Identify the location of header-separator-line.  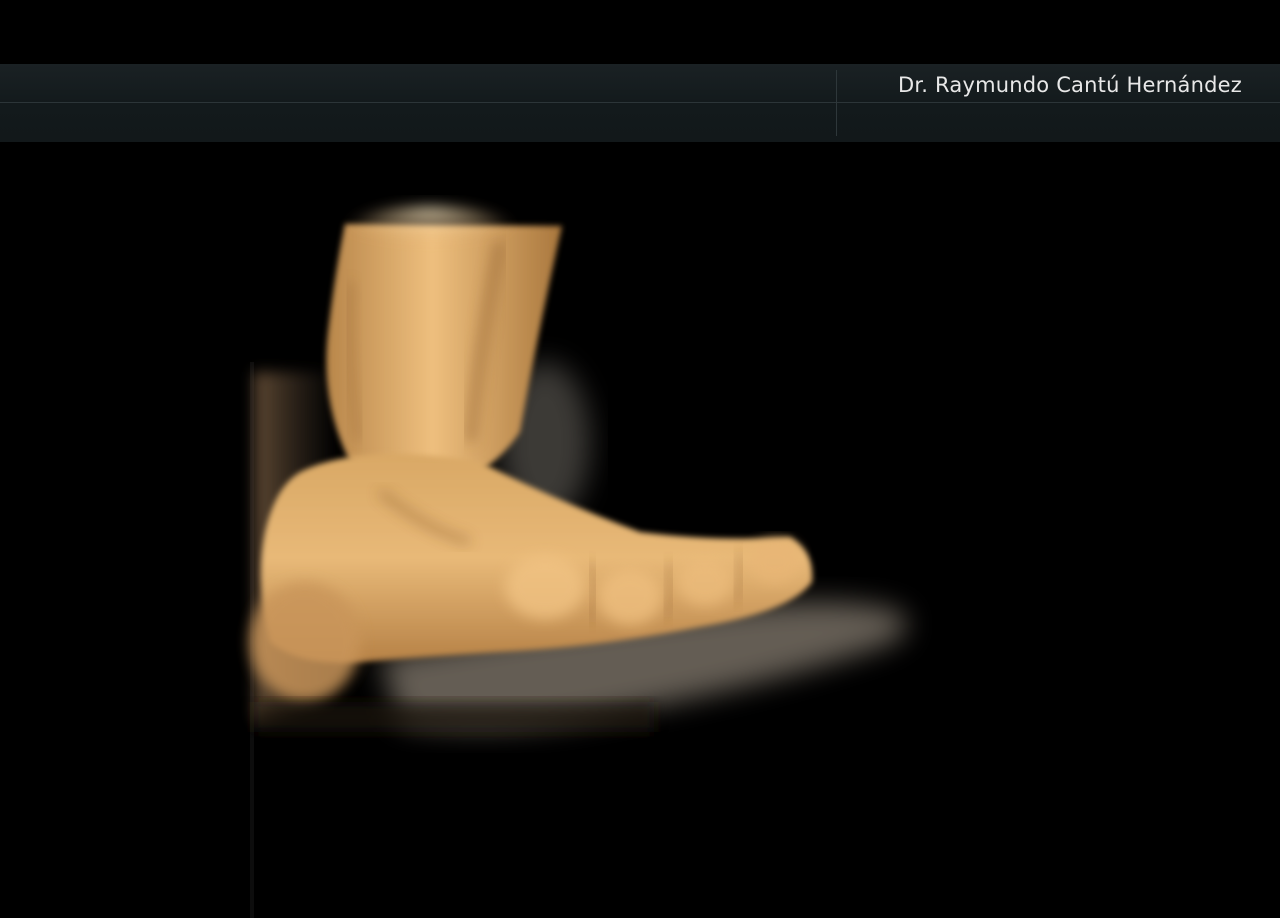
(640, 102).